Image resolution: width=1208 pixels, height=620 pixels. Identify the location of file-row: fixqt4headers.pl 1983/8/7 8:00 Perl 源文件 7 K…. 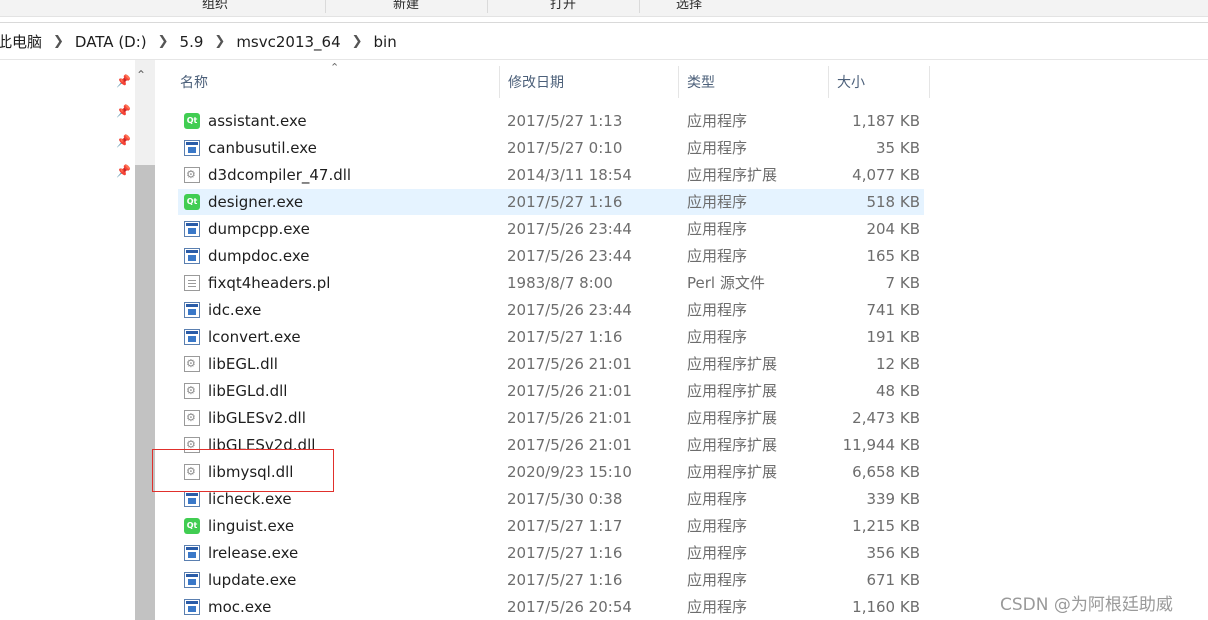
(551, 283).